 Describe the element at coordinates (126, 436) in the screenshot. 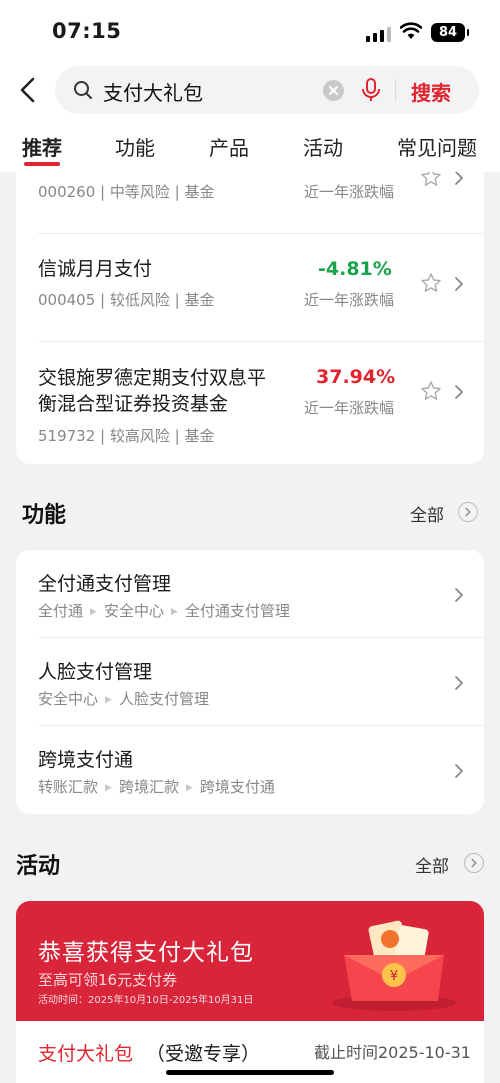

I see `fund-meta: 519732 | 较高风险 | 基金` at that location.